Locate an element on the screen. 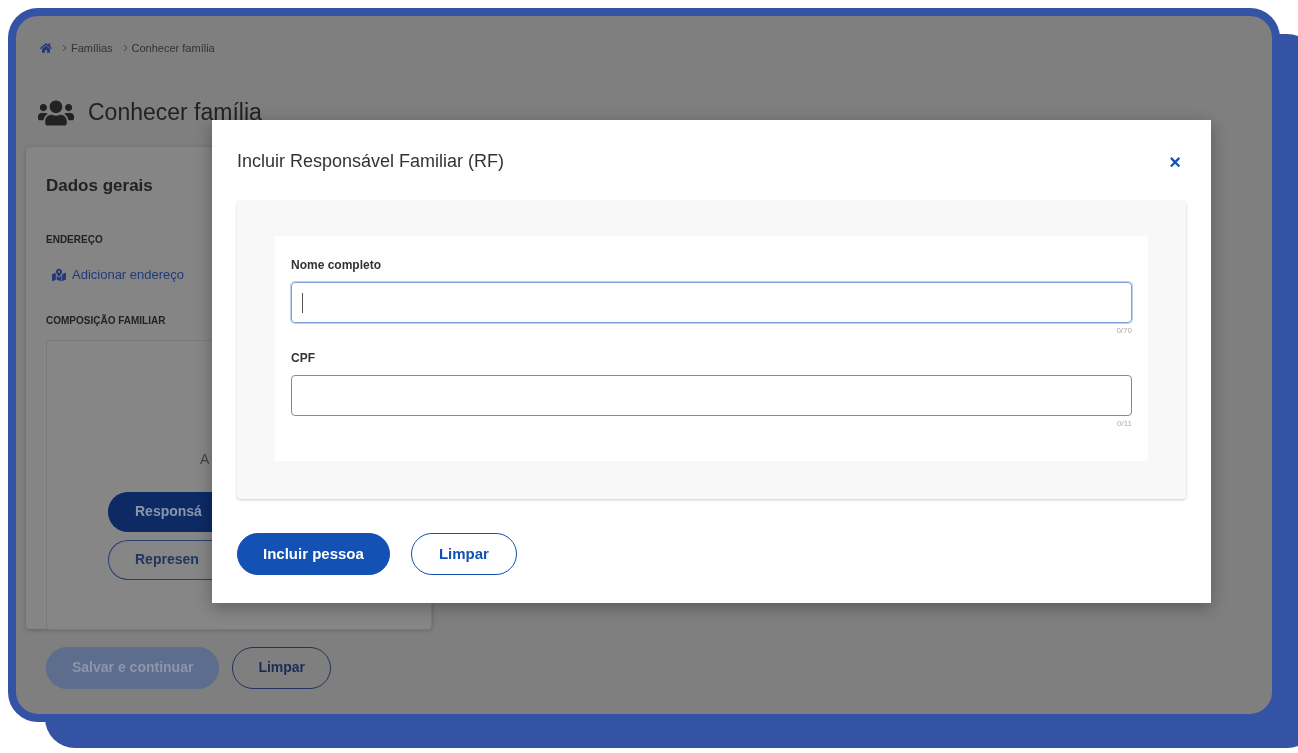 The height and width of the screenshot is (753, 1298). field-label: CPF is located at coordinates (303, 358).